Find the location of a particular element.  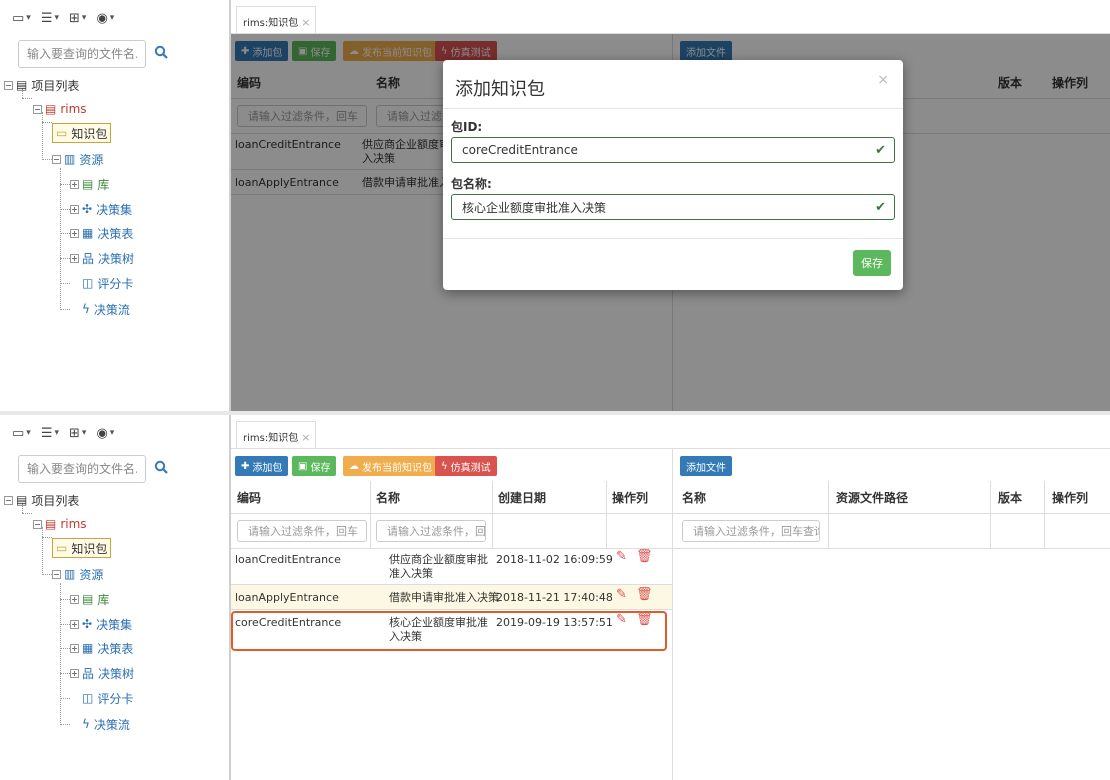

filter-input-name: 请输入过滤条件，回 is located at coordinates (431, 531).